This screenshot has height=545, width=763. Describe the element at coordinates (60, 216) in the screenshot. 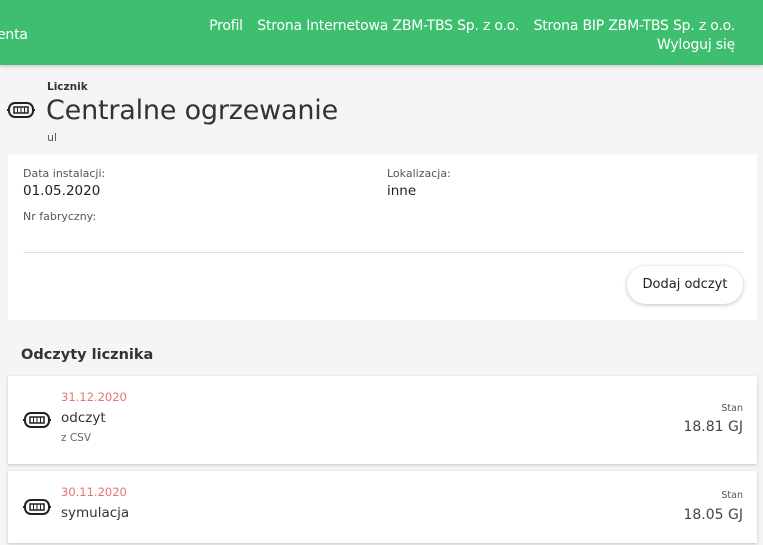

I see `serial-number-label: Nr fabryczny:` at that location.